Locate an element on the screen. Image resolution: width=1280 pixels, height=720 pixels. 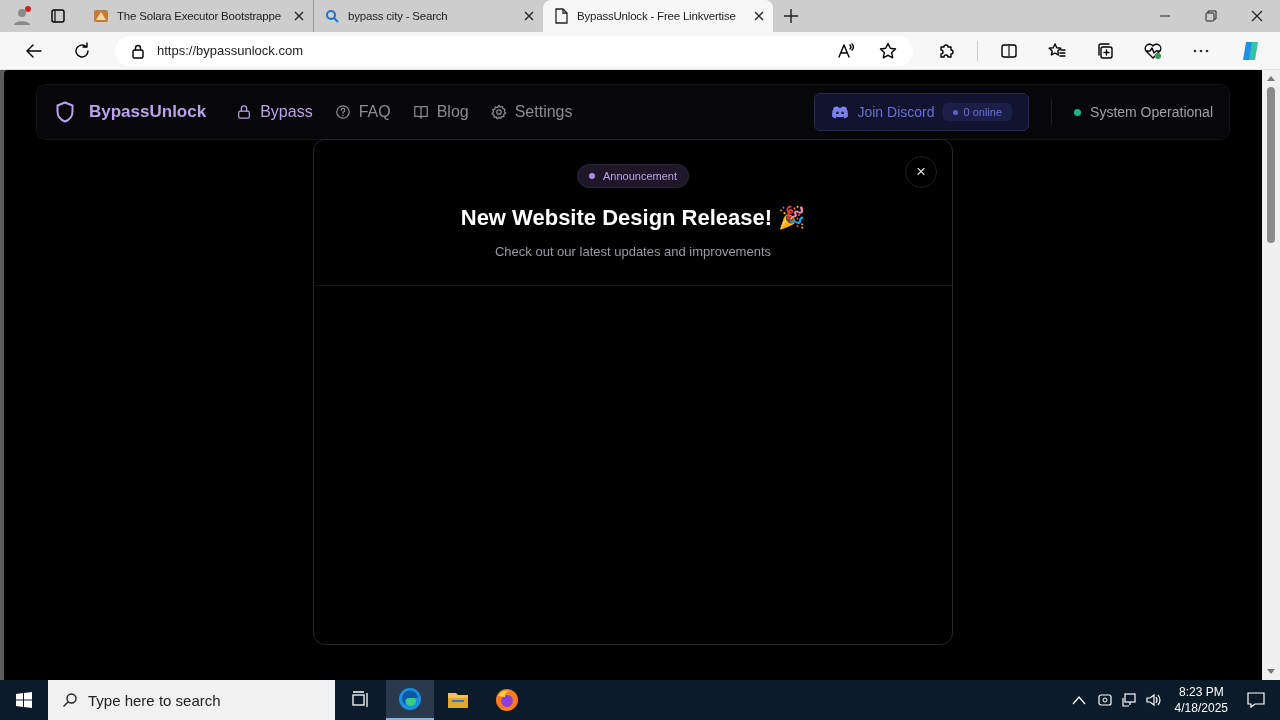
url-text: https://bypassunlock.com is located at coordinates (230, 50).